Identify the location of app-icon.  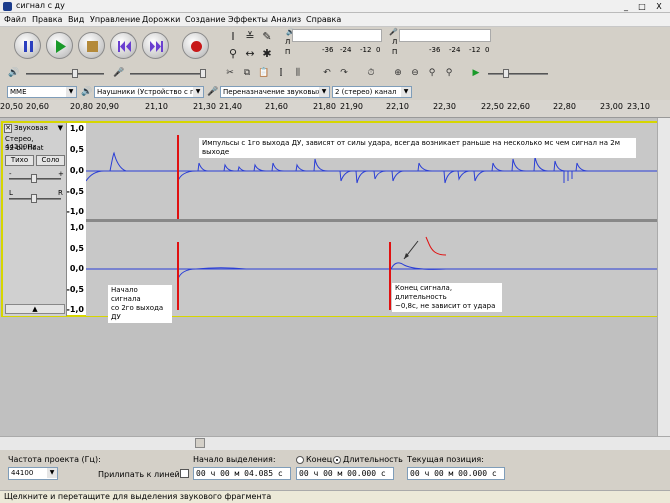
(7, 6).